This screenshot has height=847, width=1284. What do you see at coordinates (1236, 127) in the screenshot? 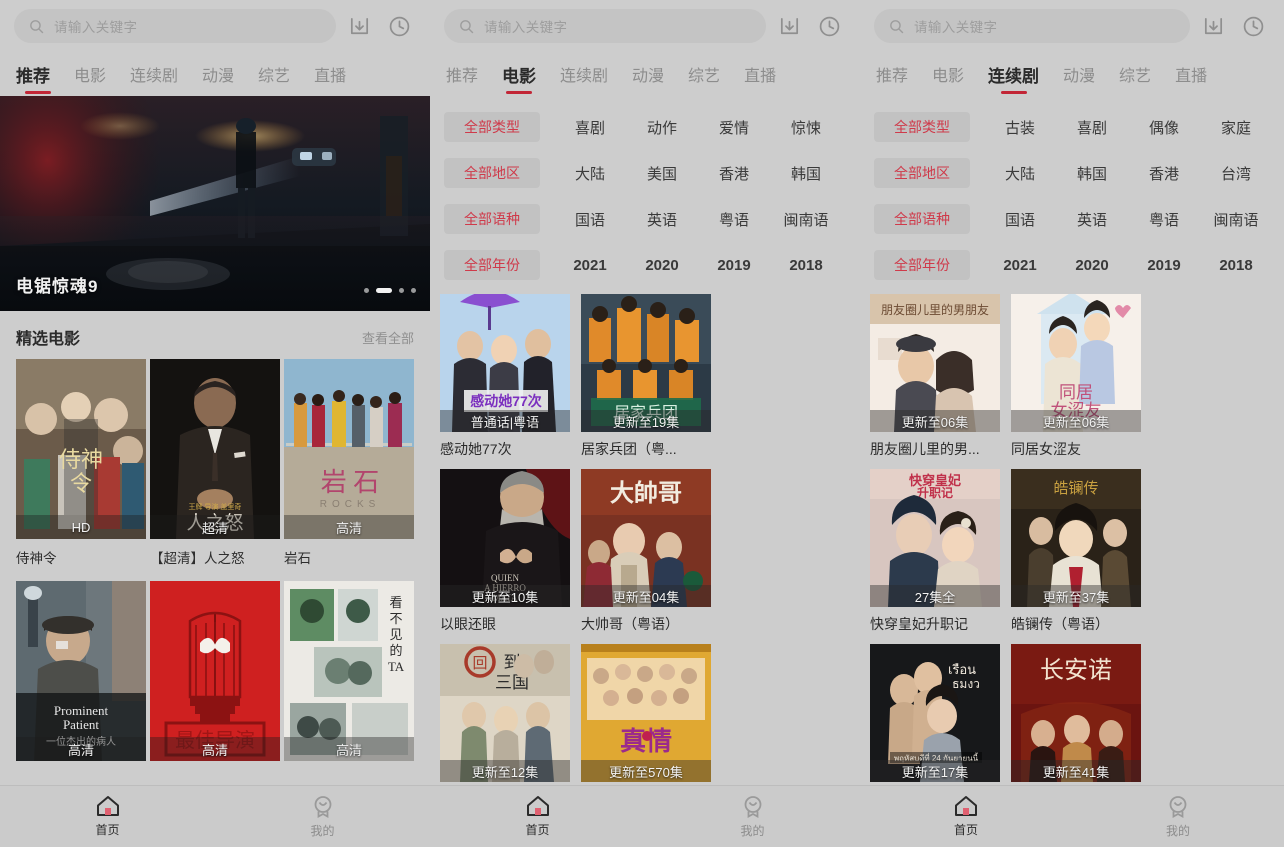
I see `filter-option: 家庭` at bounding box center [1236, 127].